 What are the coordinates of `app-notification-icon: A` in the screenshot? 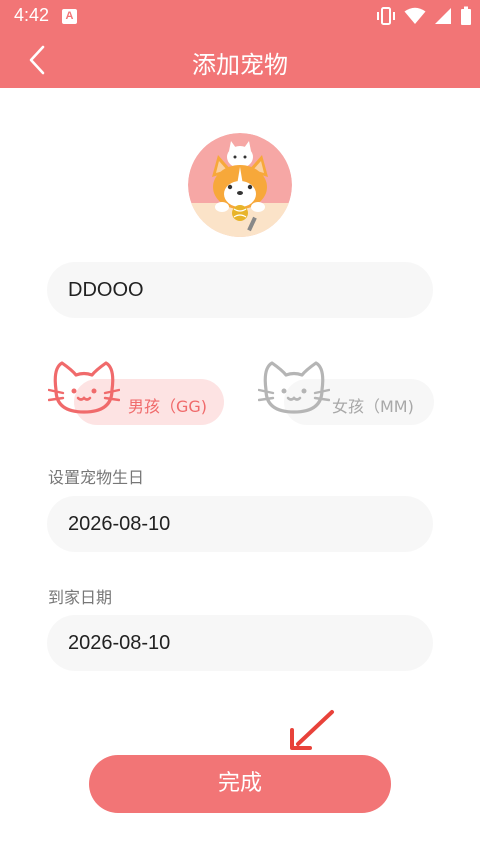 It's located at (69, 16).